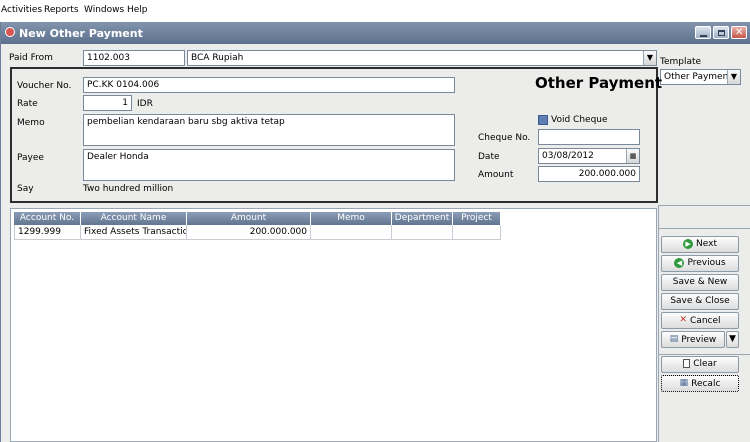  What do you see at coordinates (375, 9) in the screenshot?
I see `menu-bar: Activities Reports Windows Help` at bounding box center [375, 9].